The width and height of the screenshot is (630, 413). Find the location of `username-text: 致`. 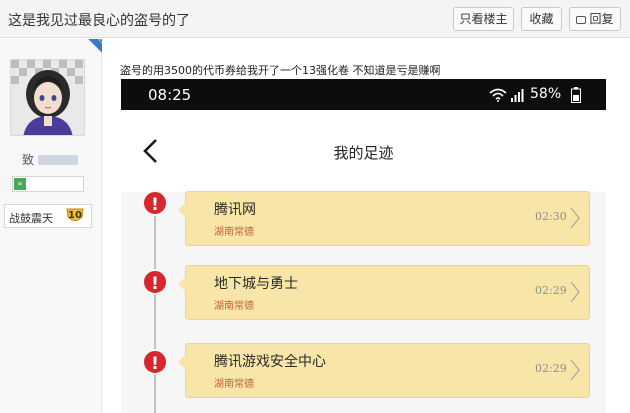

username-text: 致 is located at coordinates (27, 160).